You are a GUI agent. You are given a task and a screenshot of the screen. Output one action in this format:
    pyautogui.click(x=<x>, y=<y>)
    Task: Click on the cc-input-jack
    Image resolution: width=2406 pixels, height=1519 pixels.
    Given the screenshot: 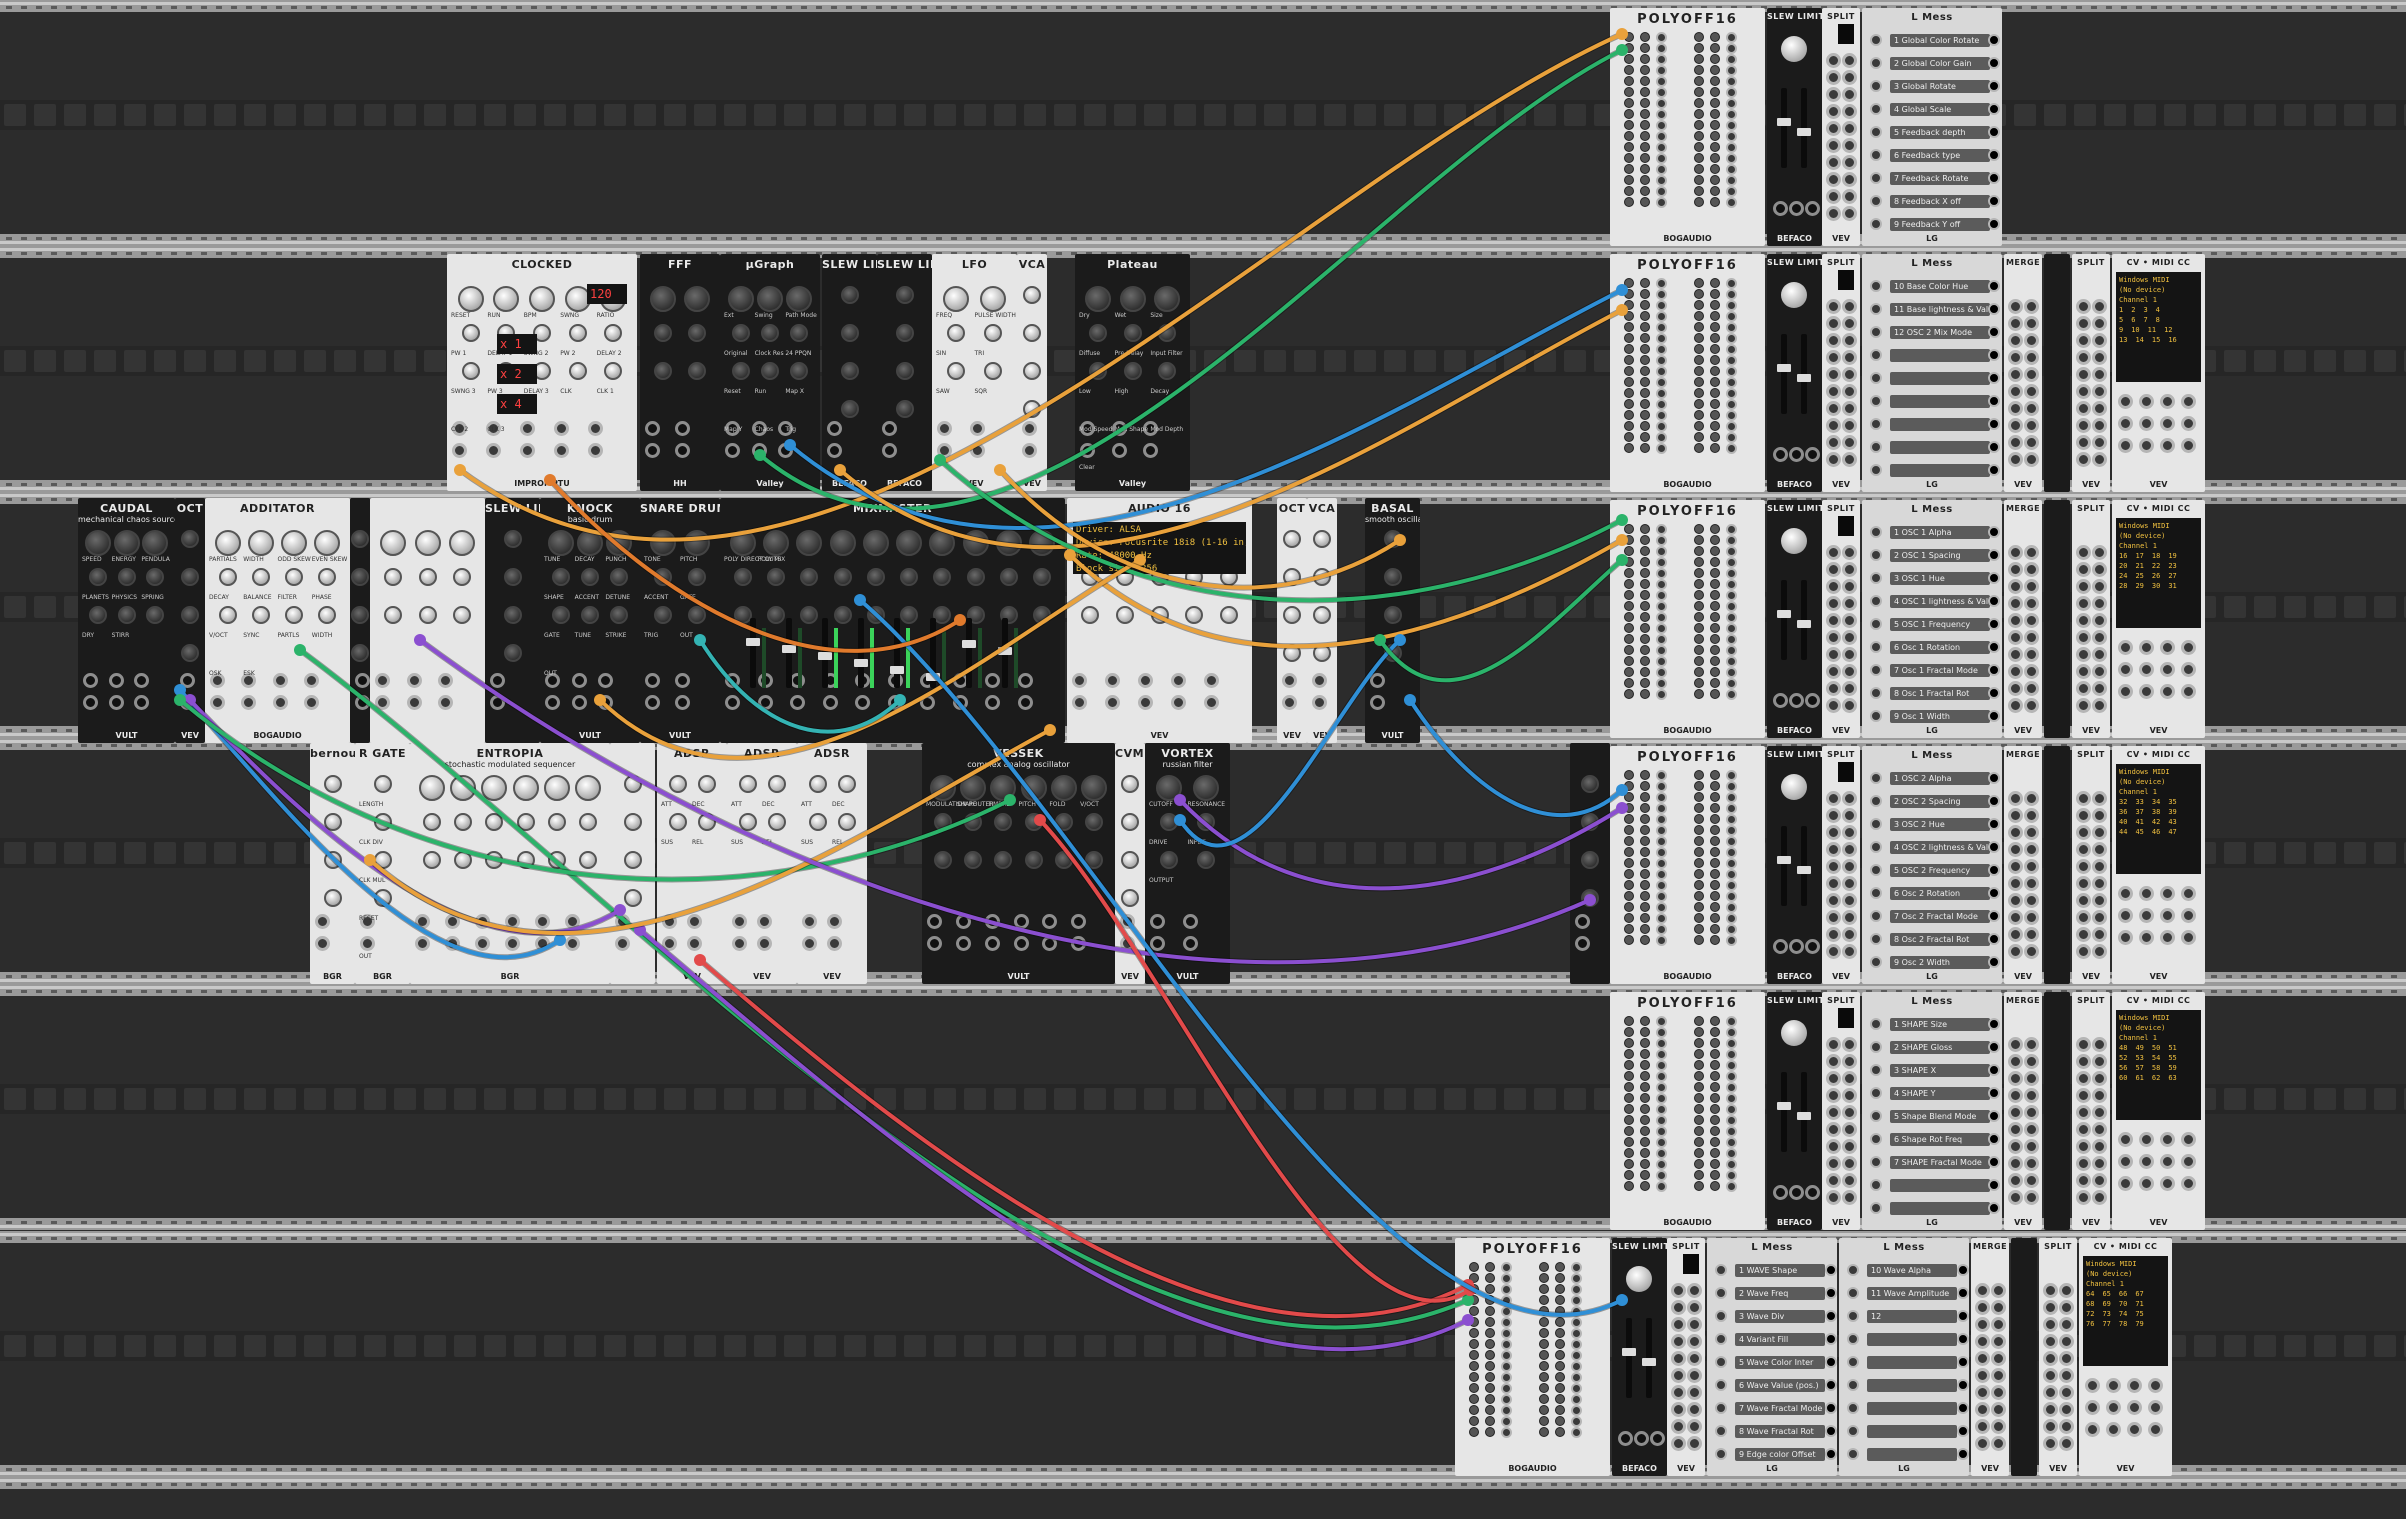 What is the action you would take?
    pyautogui.click(x=2134, y=1429)
    